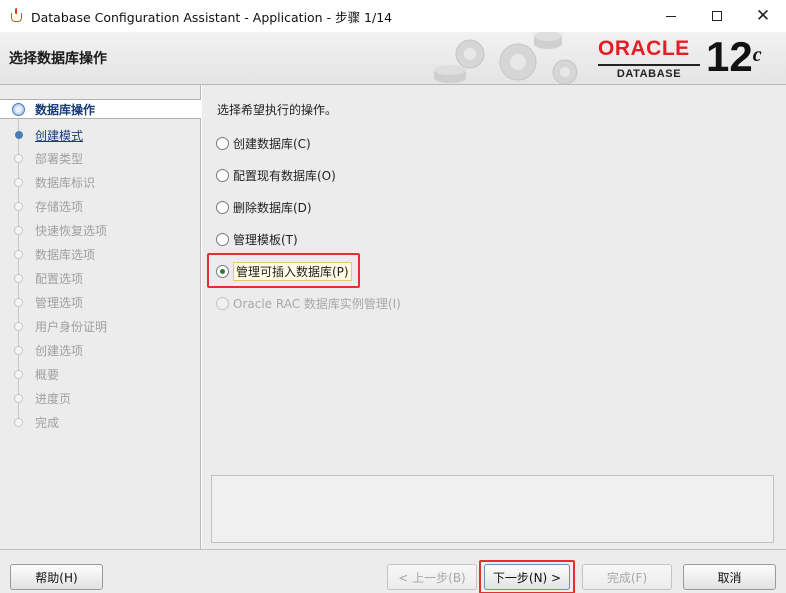  I want to click on version-number: 12, so click(729, 56).